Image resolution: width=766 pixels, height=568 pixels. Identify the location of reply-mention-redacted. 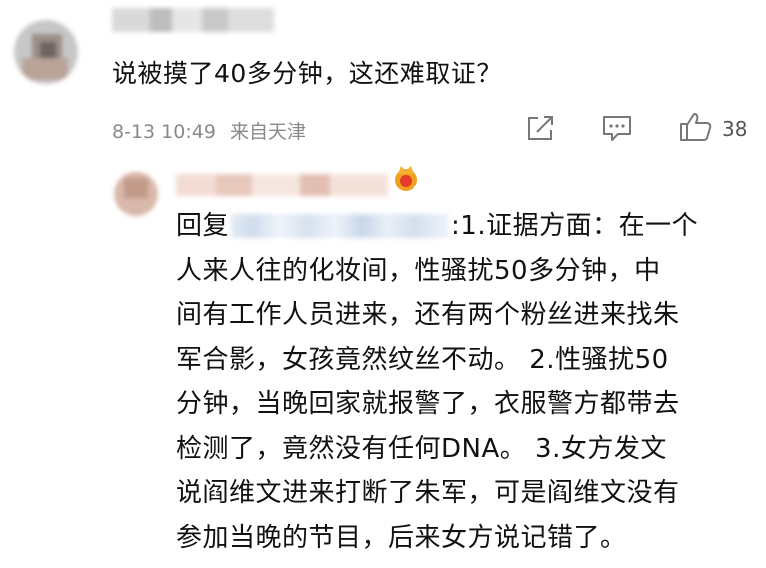
(340, 226).